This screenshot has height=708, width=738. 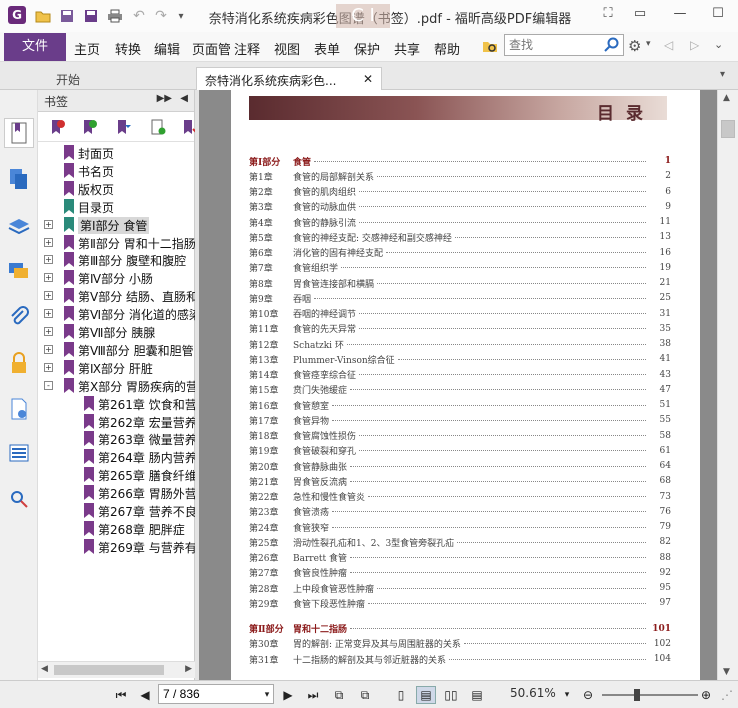 What do you see at coordinates (567, 695) in the screenshot?
I see `zoom-dropdown-icon: ▾` at bounding box center [567, 695].